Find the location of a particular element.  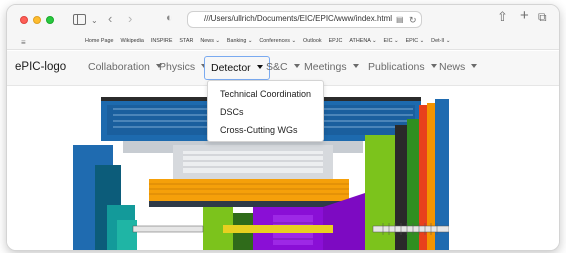

bookmark-item: ATHENA ⌄ is located at coordinates (362, 41).